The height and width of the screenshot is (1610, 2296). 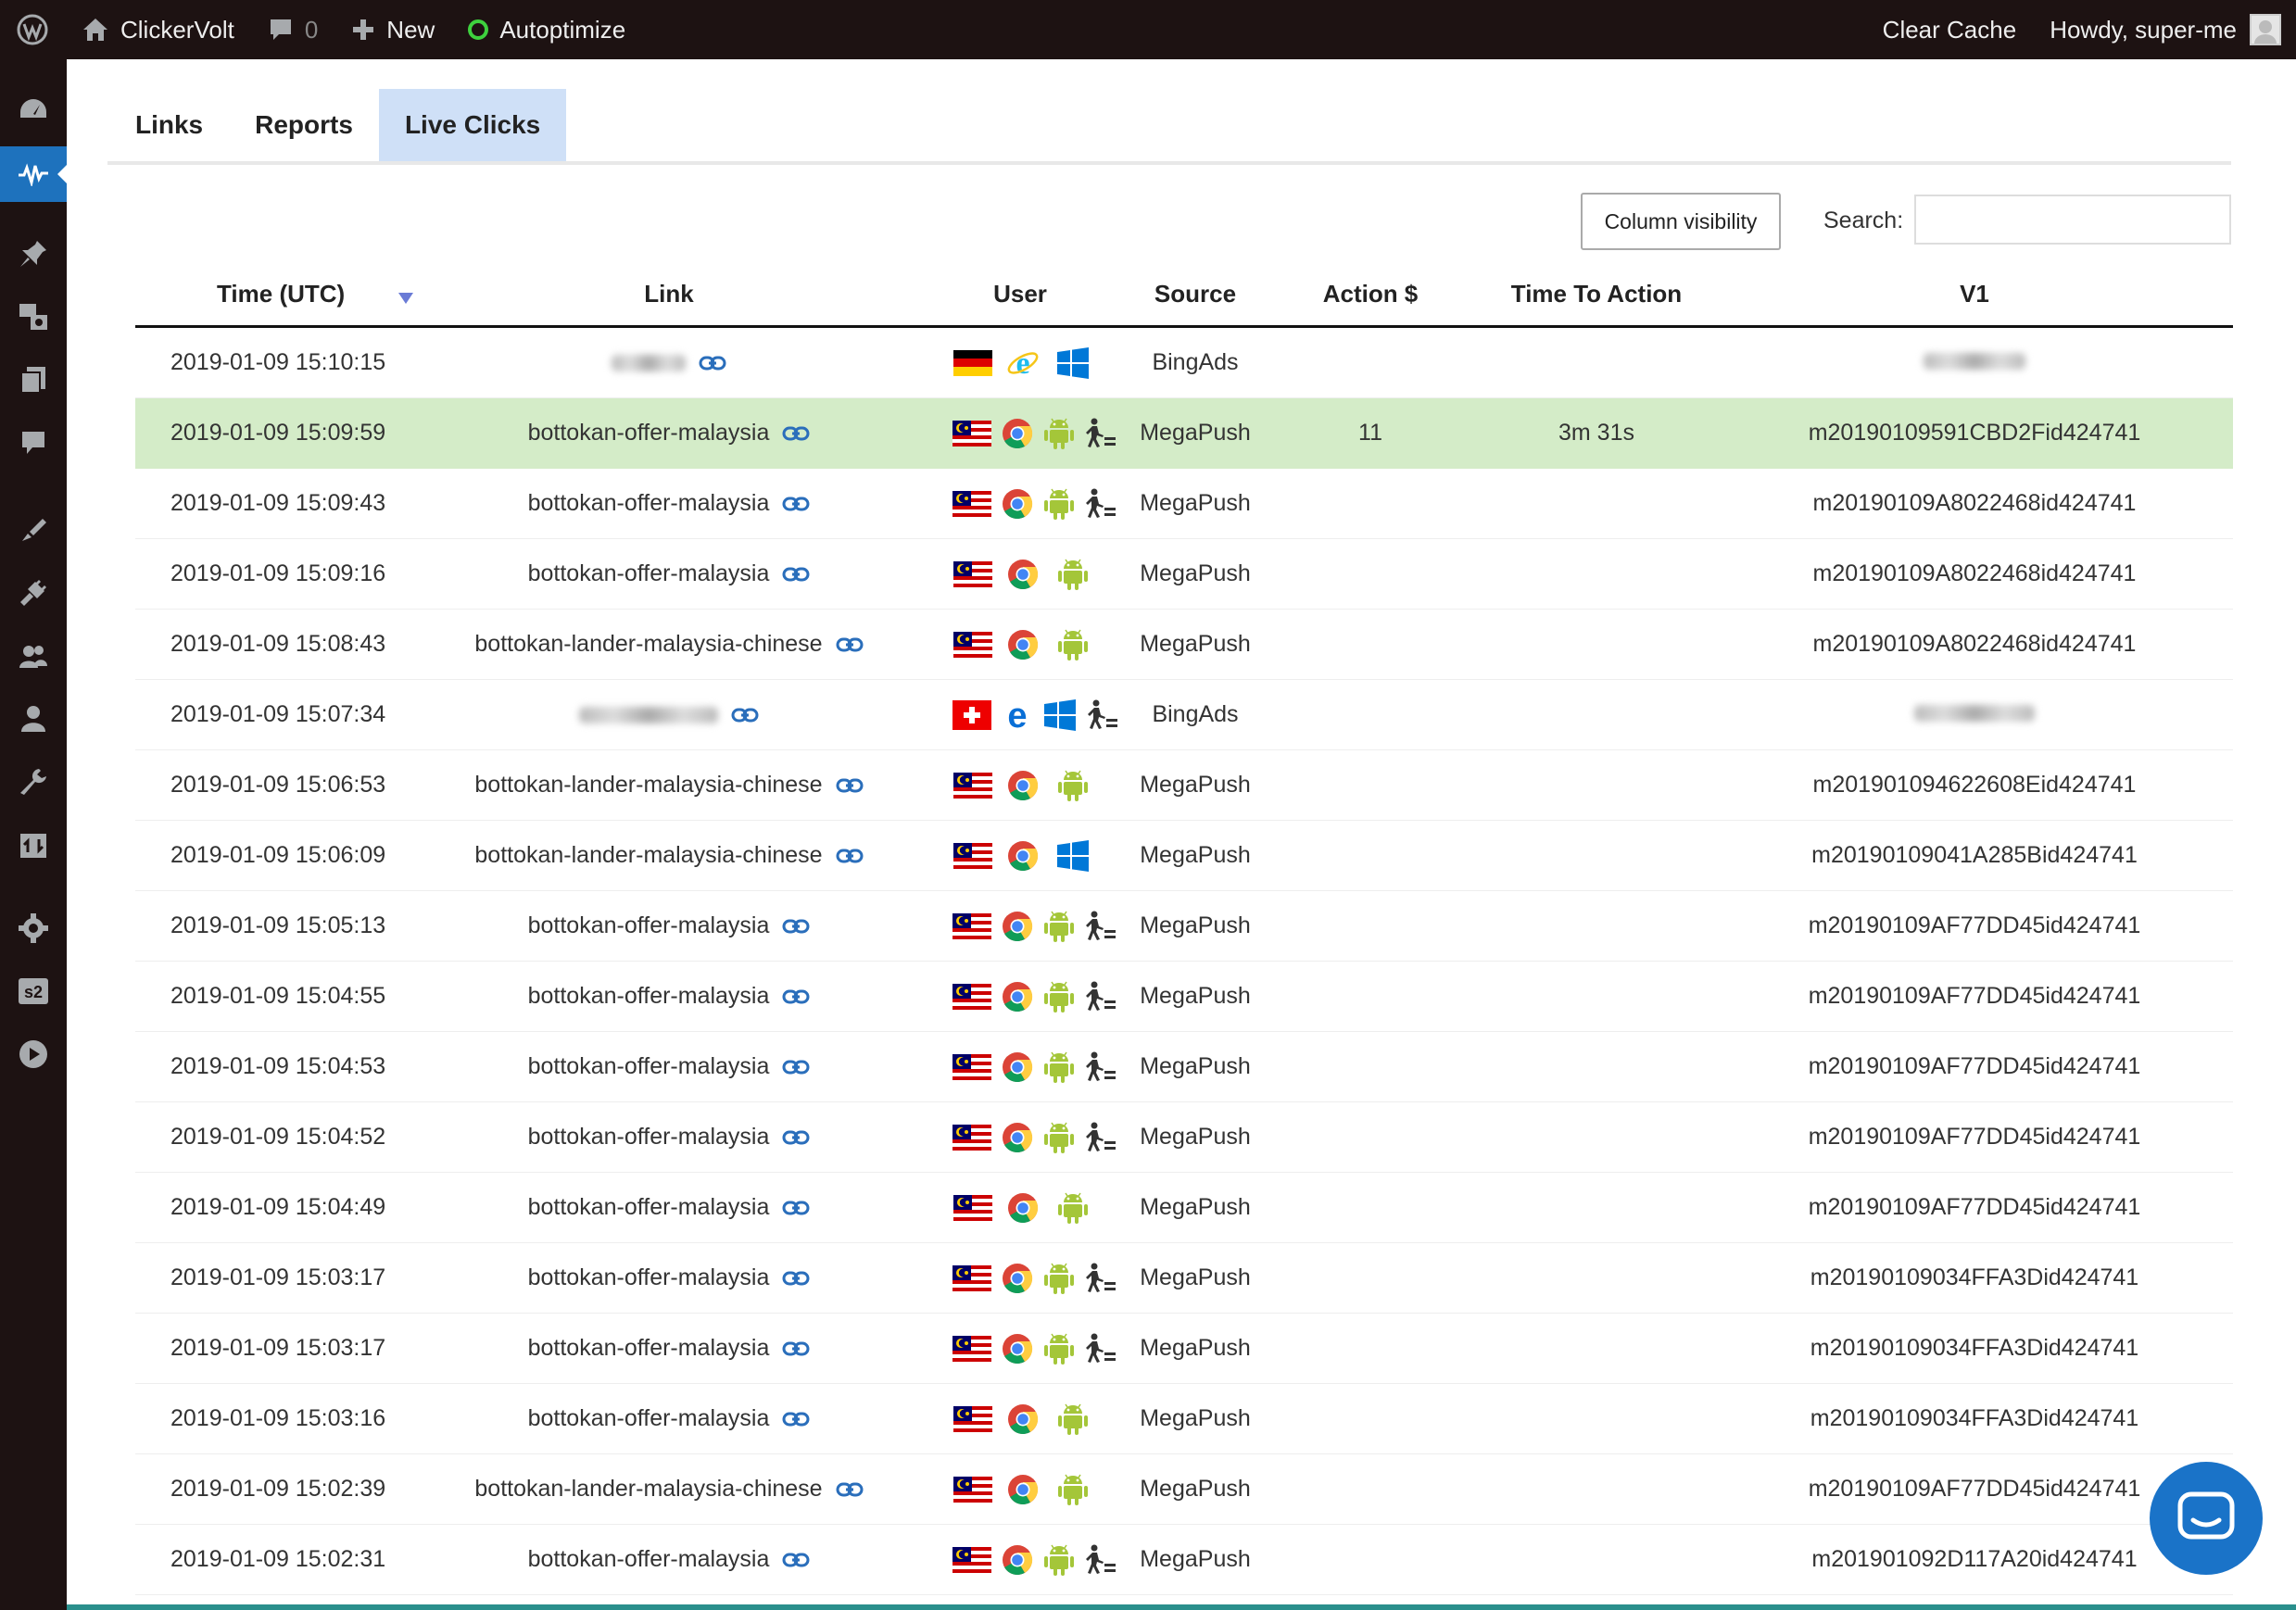 I want to click on users-group-icon, so click(x=33, y=656).